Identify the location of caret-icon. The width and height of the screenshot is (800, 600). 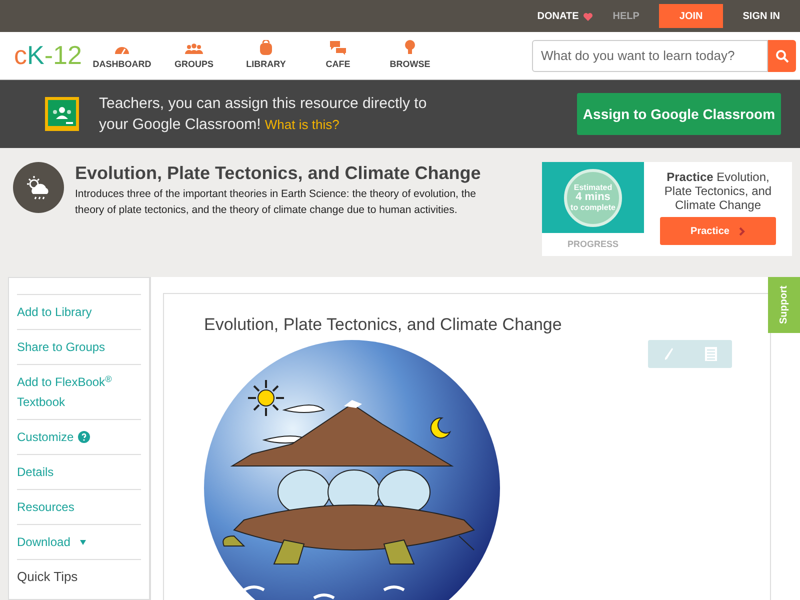
(83, 542).